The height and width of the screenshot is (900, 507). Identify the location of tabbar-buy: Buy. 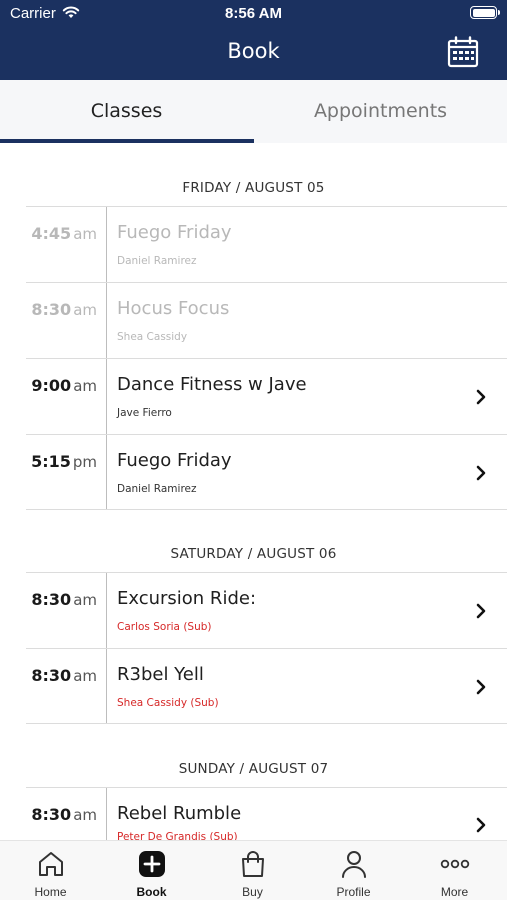
(252, 870).